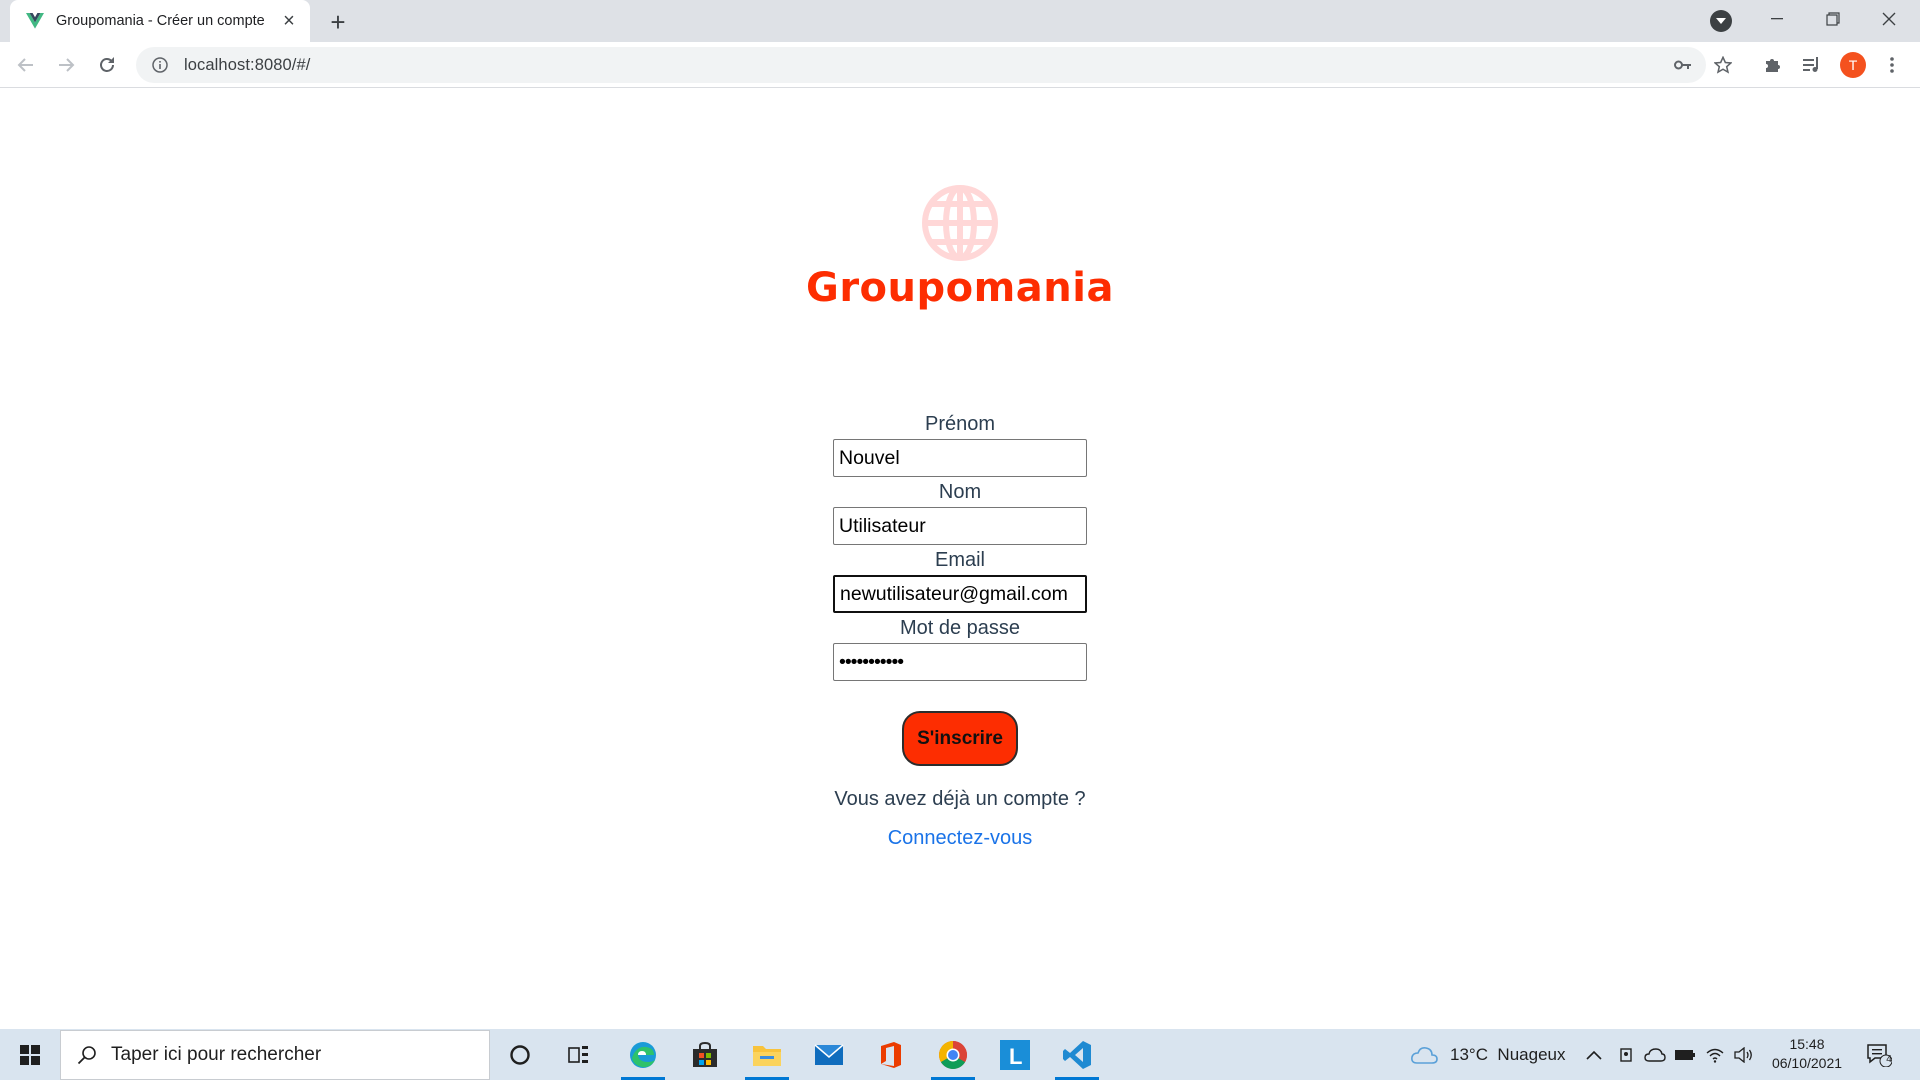  Describe the element at coordinates (960, 288) in the screenshot. I see `brand-name: Groupomania` at that location.